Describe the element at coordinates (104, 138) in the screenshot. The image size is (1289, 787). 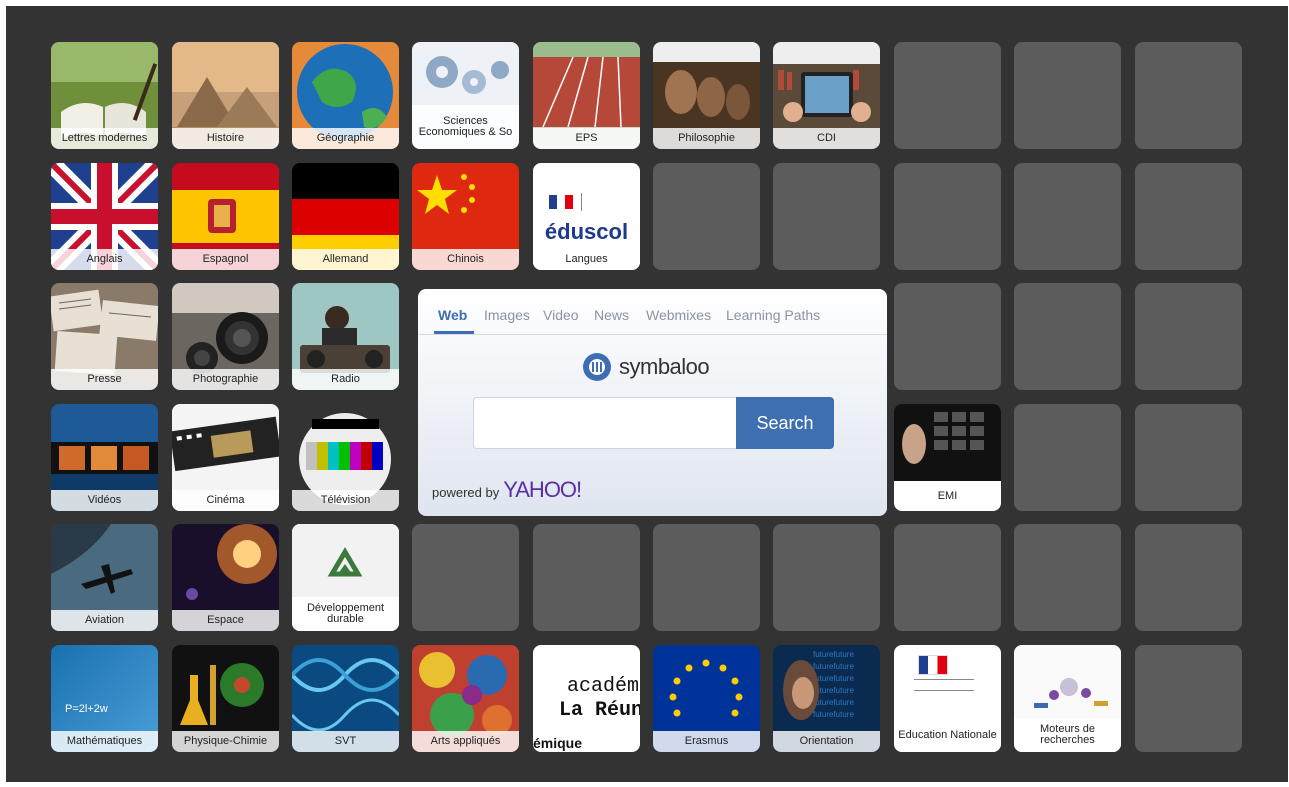
I see `tile-label: Lettres modernes` at that location.